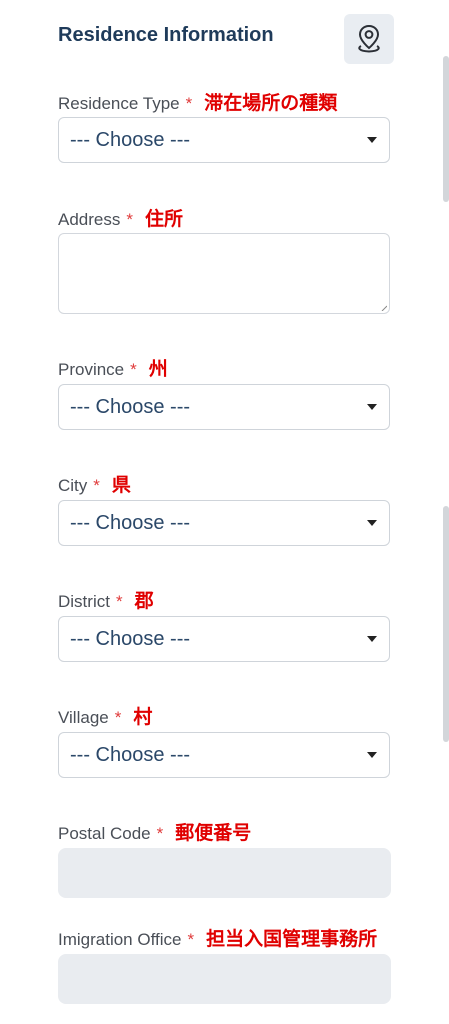 This screenshot has width=449, height=1024. Describe the element at coordinates (106, 599) in the screenshot. I see `district-label: District * 郡` at that location.